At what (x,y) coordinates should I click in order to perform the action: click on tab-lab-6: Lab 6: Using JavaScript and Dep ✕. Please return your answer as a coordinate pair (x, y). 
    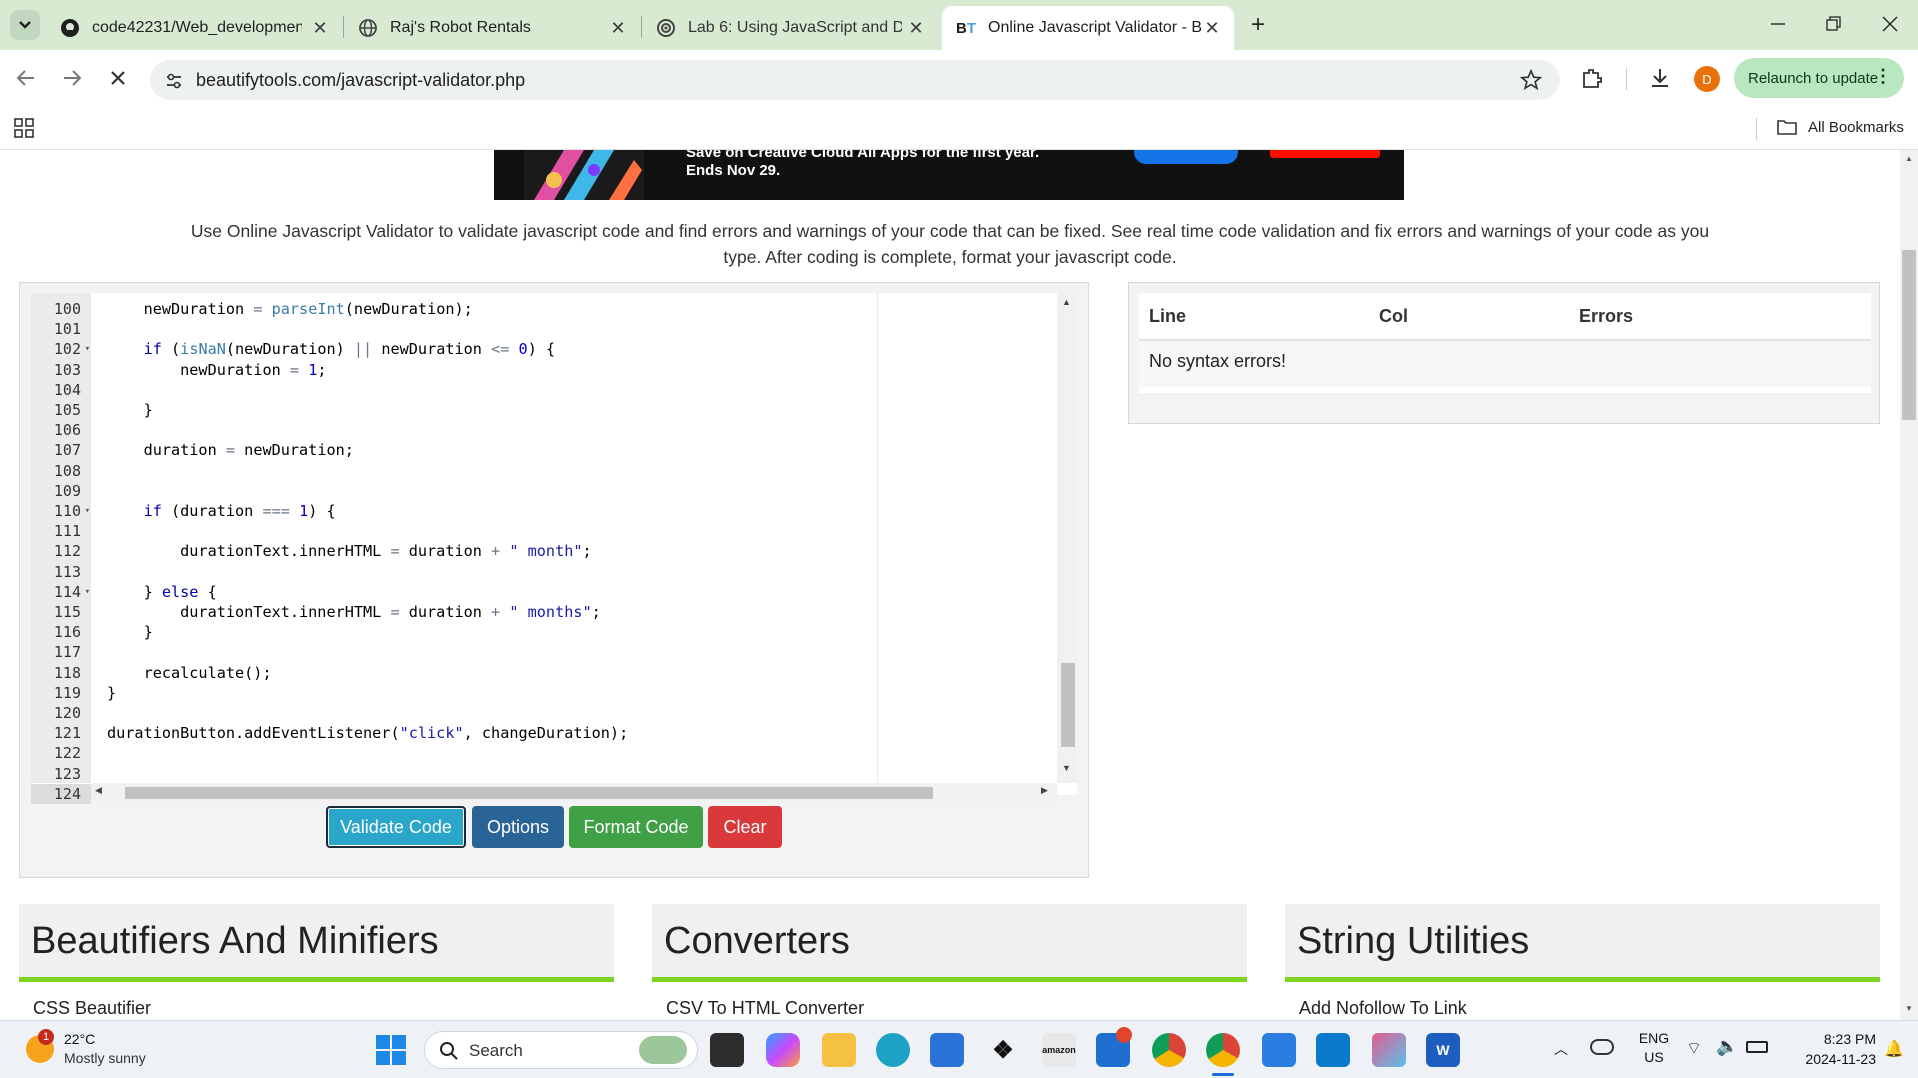
    Looking at the image, I should click on (790, 28).